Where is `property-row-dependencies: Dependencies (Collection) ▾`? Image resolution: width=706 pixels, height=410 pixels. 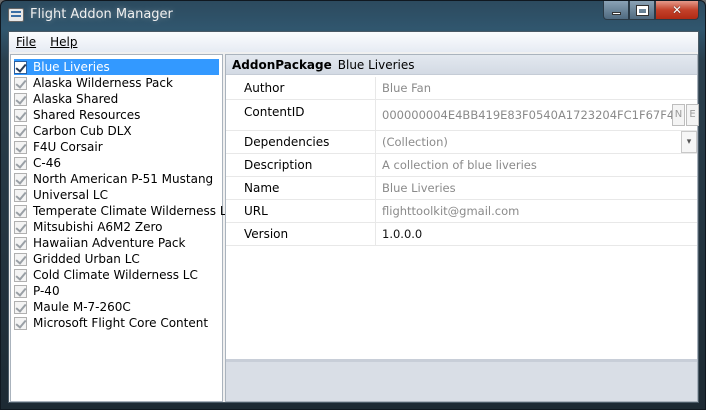
property-row-dependencies: Dependencies (Collection) ▾ is located at coordinates (461, 142).